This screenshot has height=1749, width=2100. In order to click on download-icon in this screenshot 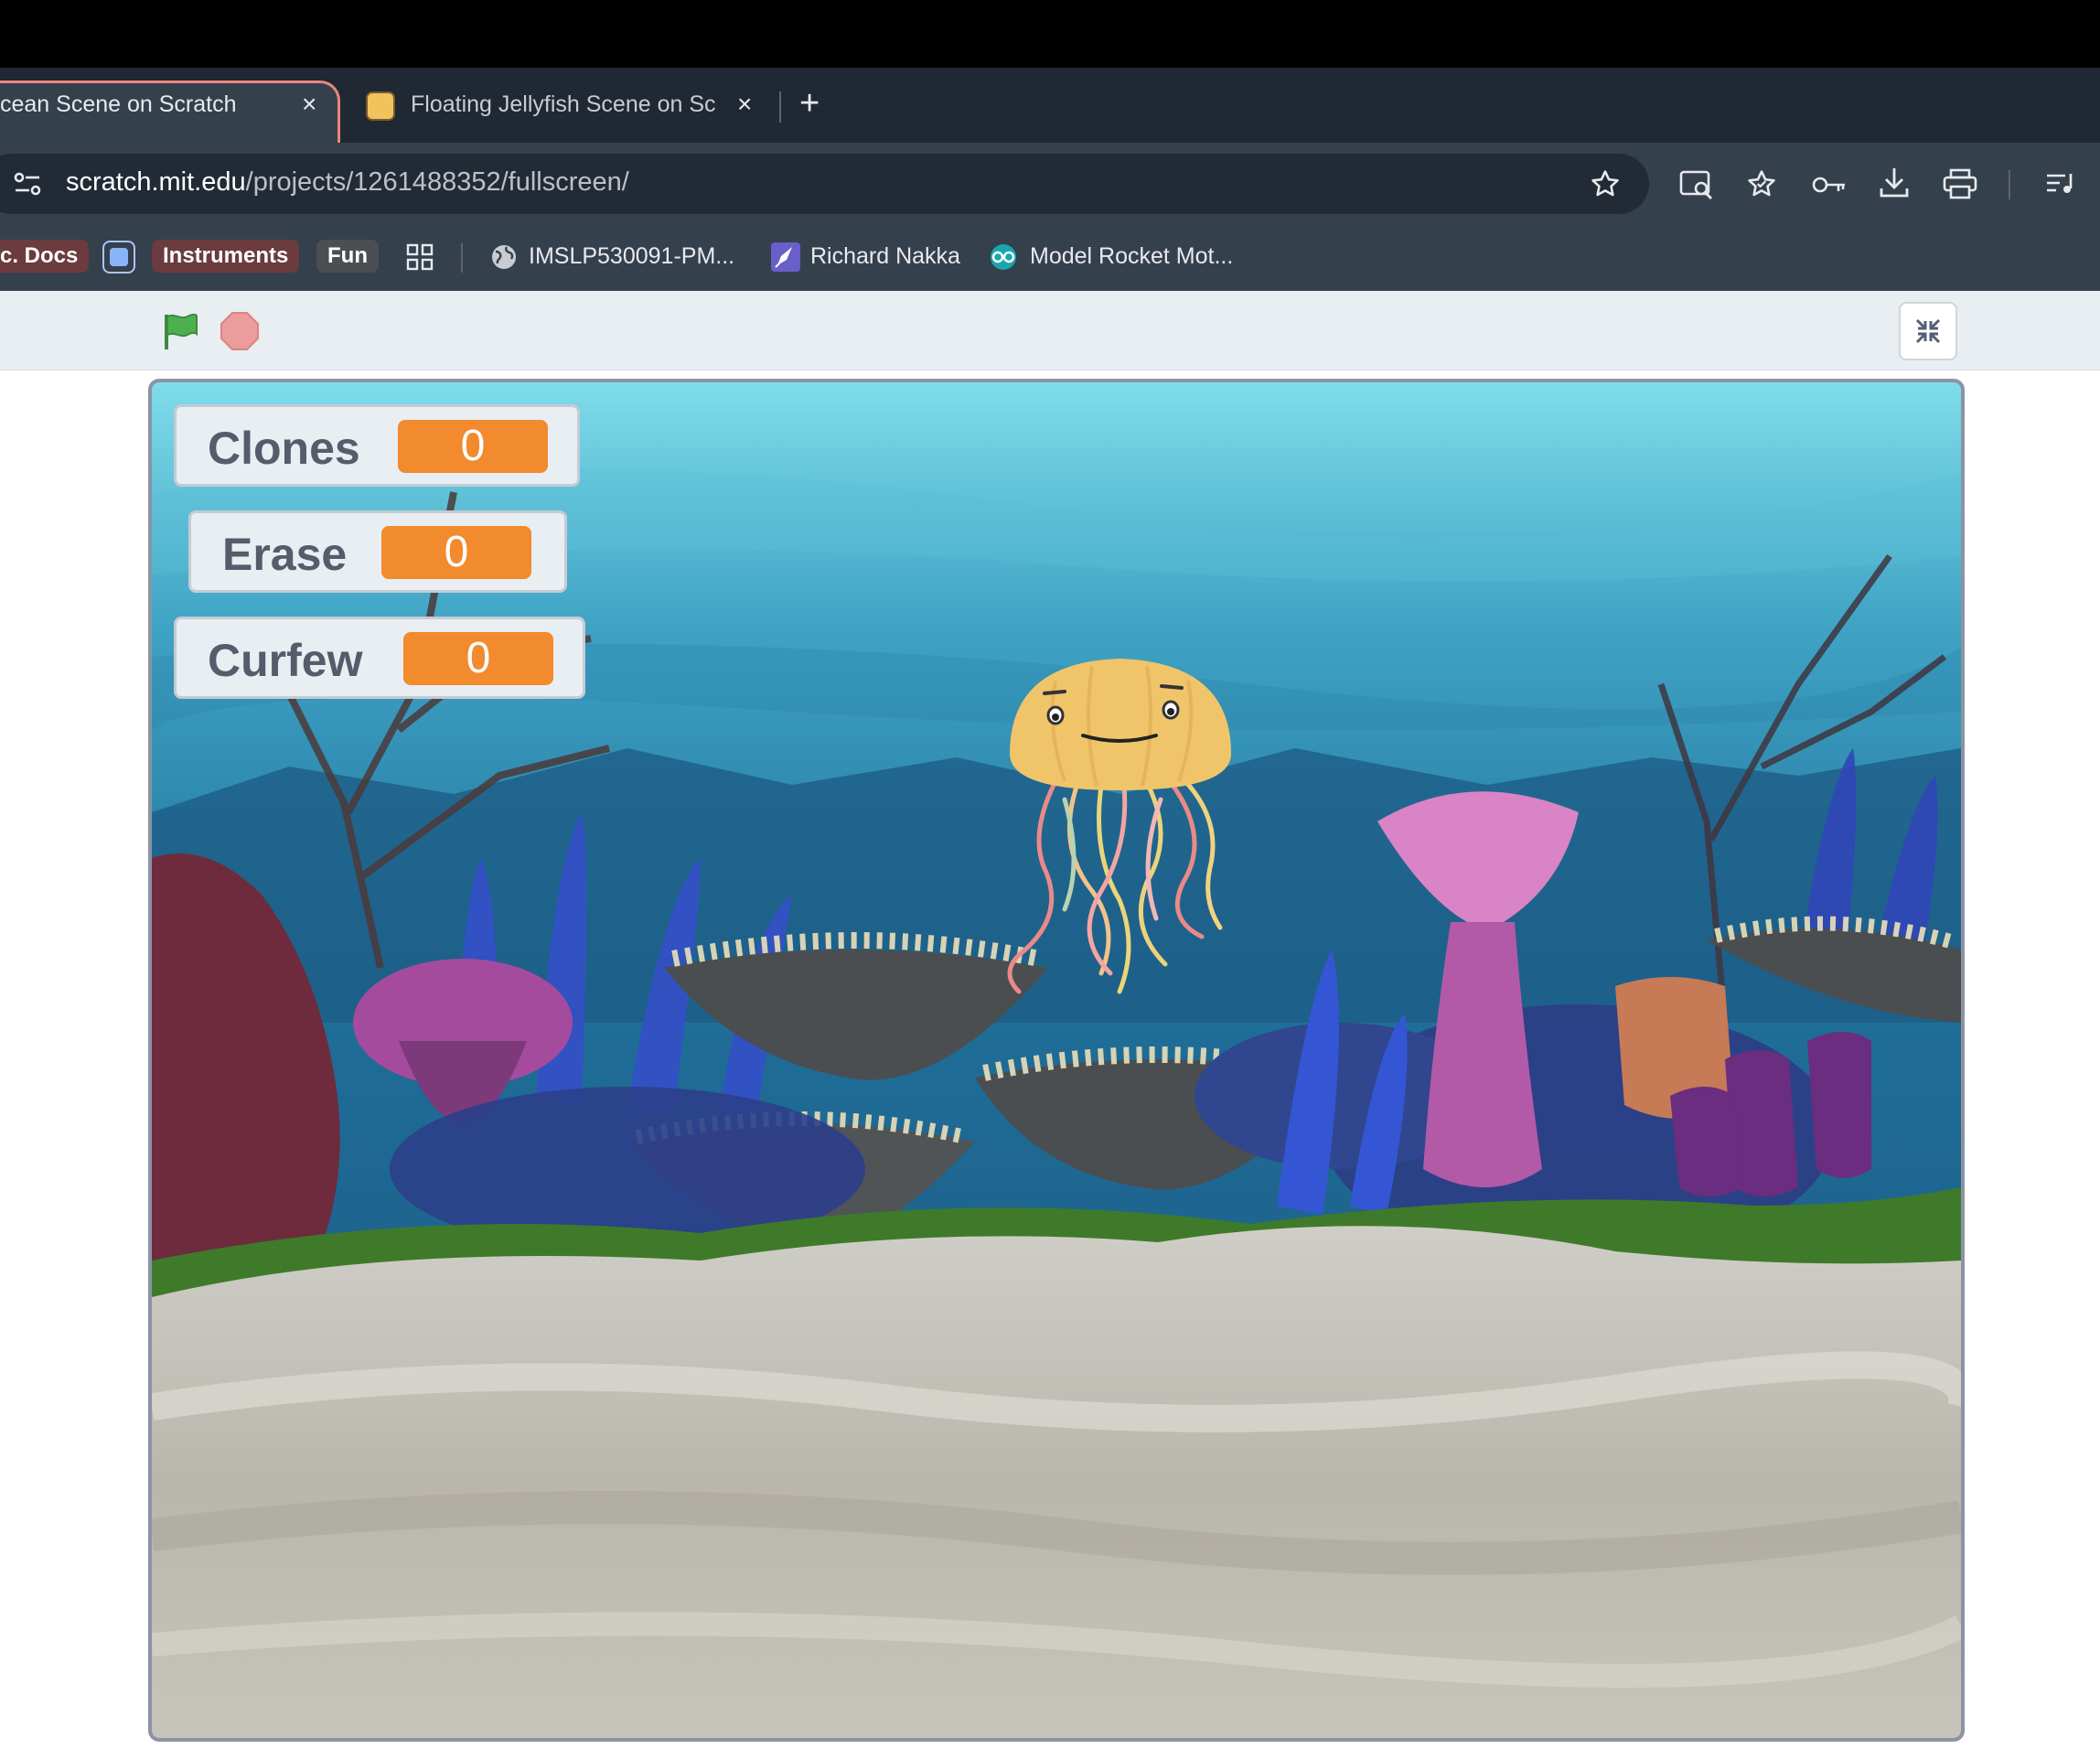, I will do `click(1894, 182)`.